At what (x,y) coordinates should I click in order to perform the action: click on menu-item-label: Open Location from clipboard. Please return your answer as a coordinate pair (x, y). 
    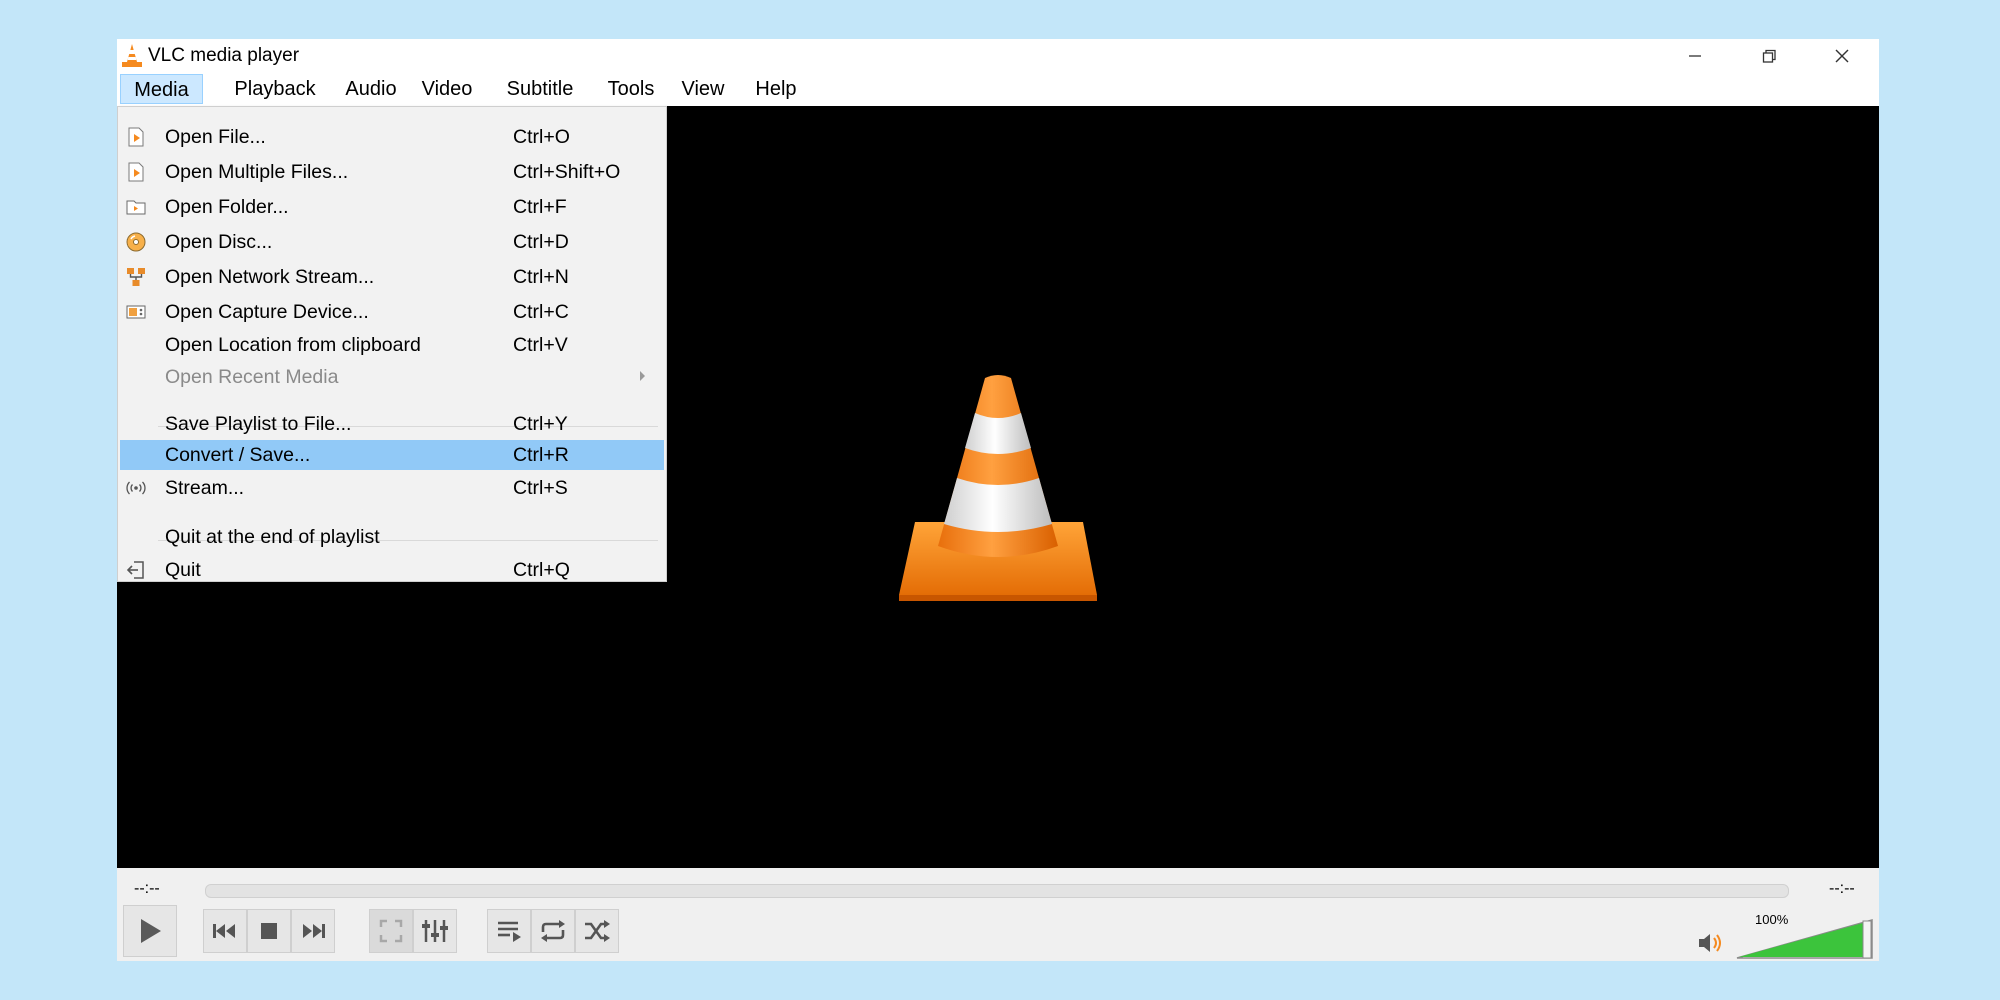
    Looking at the image, I should click on (293, 345).